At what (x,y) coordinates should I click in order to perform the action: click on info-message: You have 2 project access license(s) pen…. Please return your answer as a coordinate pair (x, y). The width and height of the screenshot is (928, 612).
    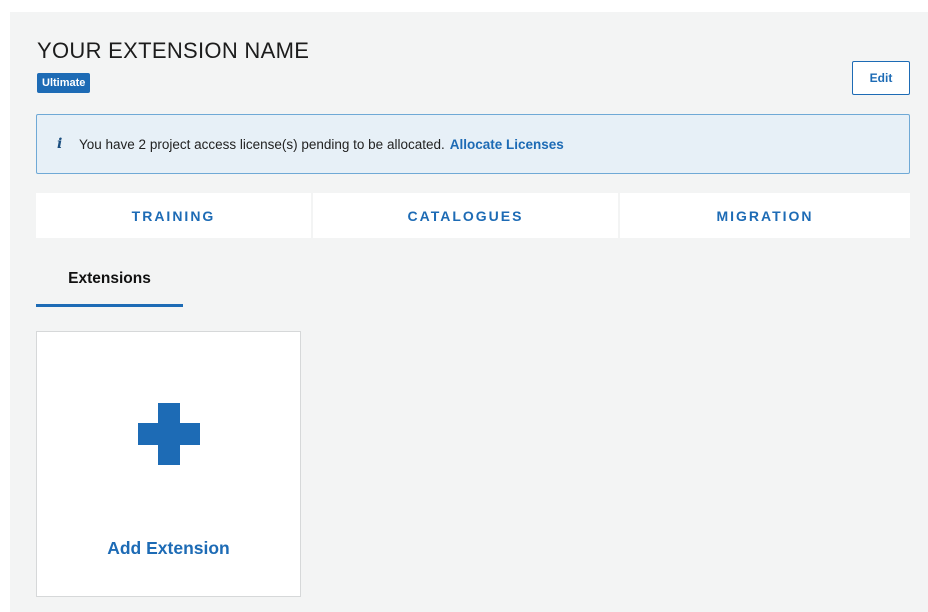
    Looking at the image, I should click on (262, 144).